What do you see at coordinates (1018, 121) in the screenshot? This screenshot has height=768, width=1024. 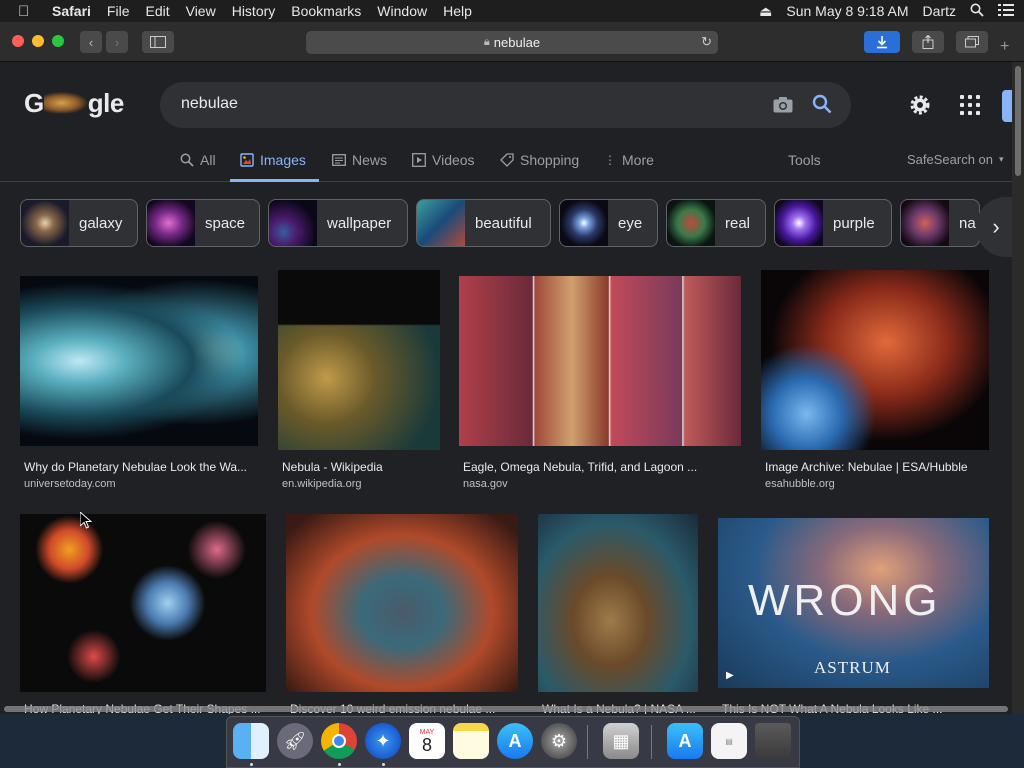 I see `vertical-scroll-thumb` at bounding box center [1018, 121].